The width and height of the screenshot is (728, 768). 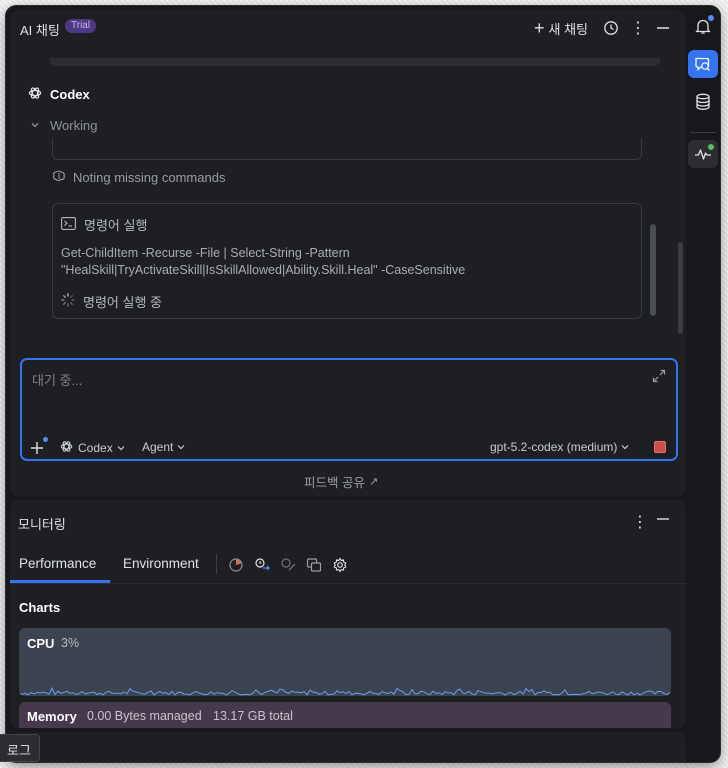 What do you see at coordinates (57, 563) in the screenshot?
I see `tab-performance: Performance` at bounding box center [57, 563].